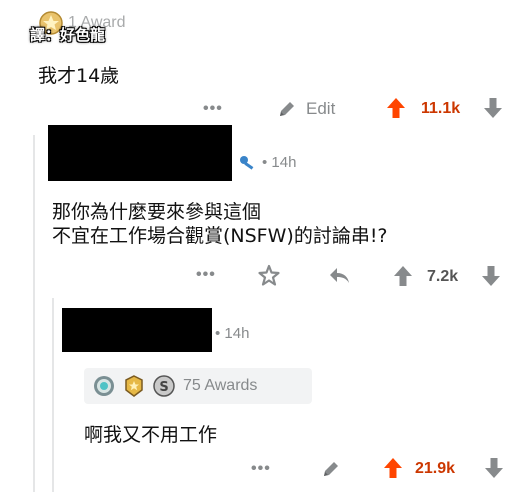  I want to click on comment-body: 我才14歲, so click(79, 76).